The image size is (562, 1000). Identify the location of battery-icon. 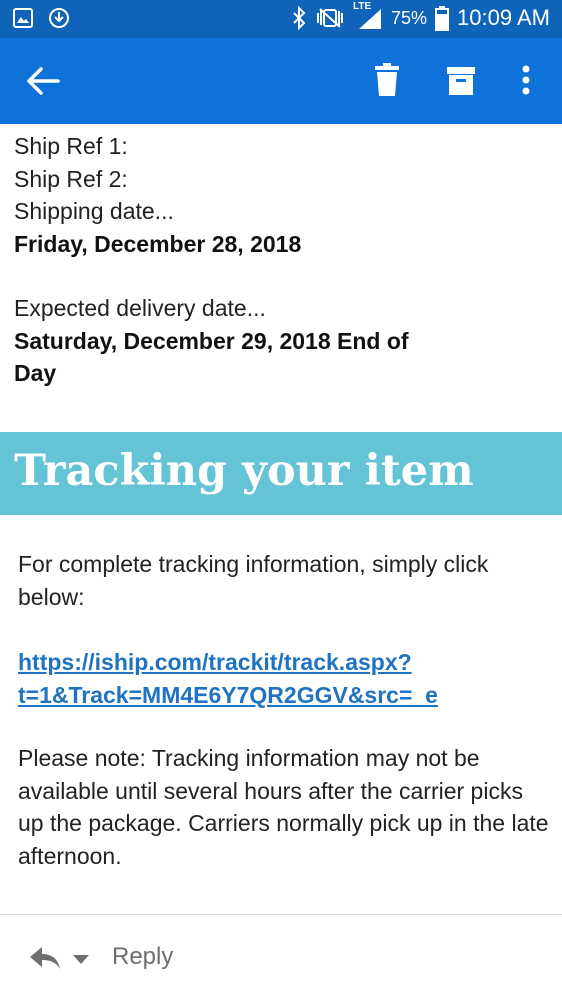
(442, 18).